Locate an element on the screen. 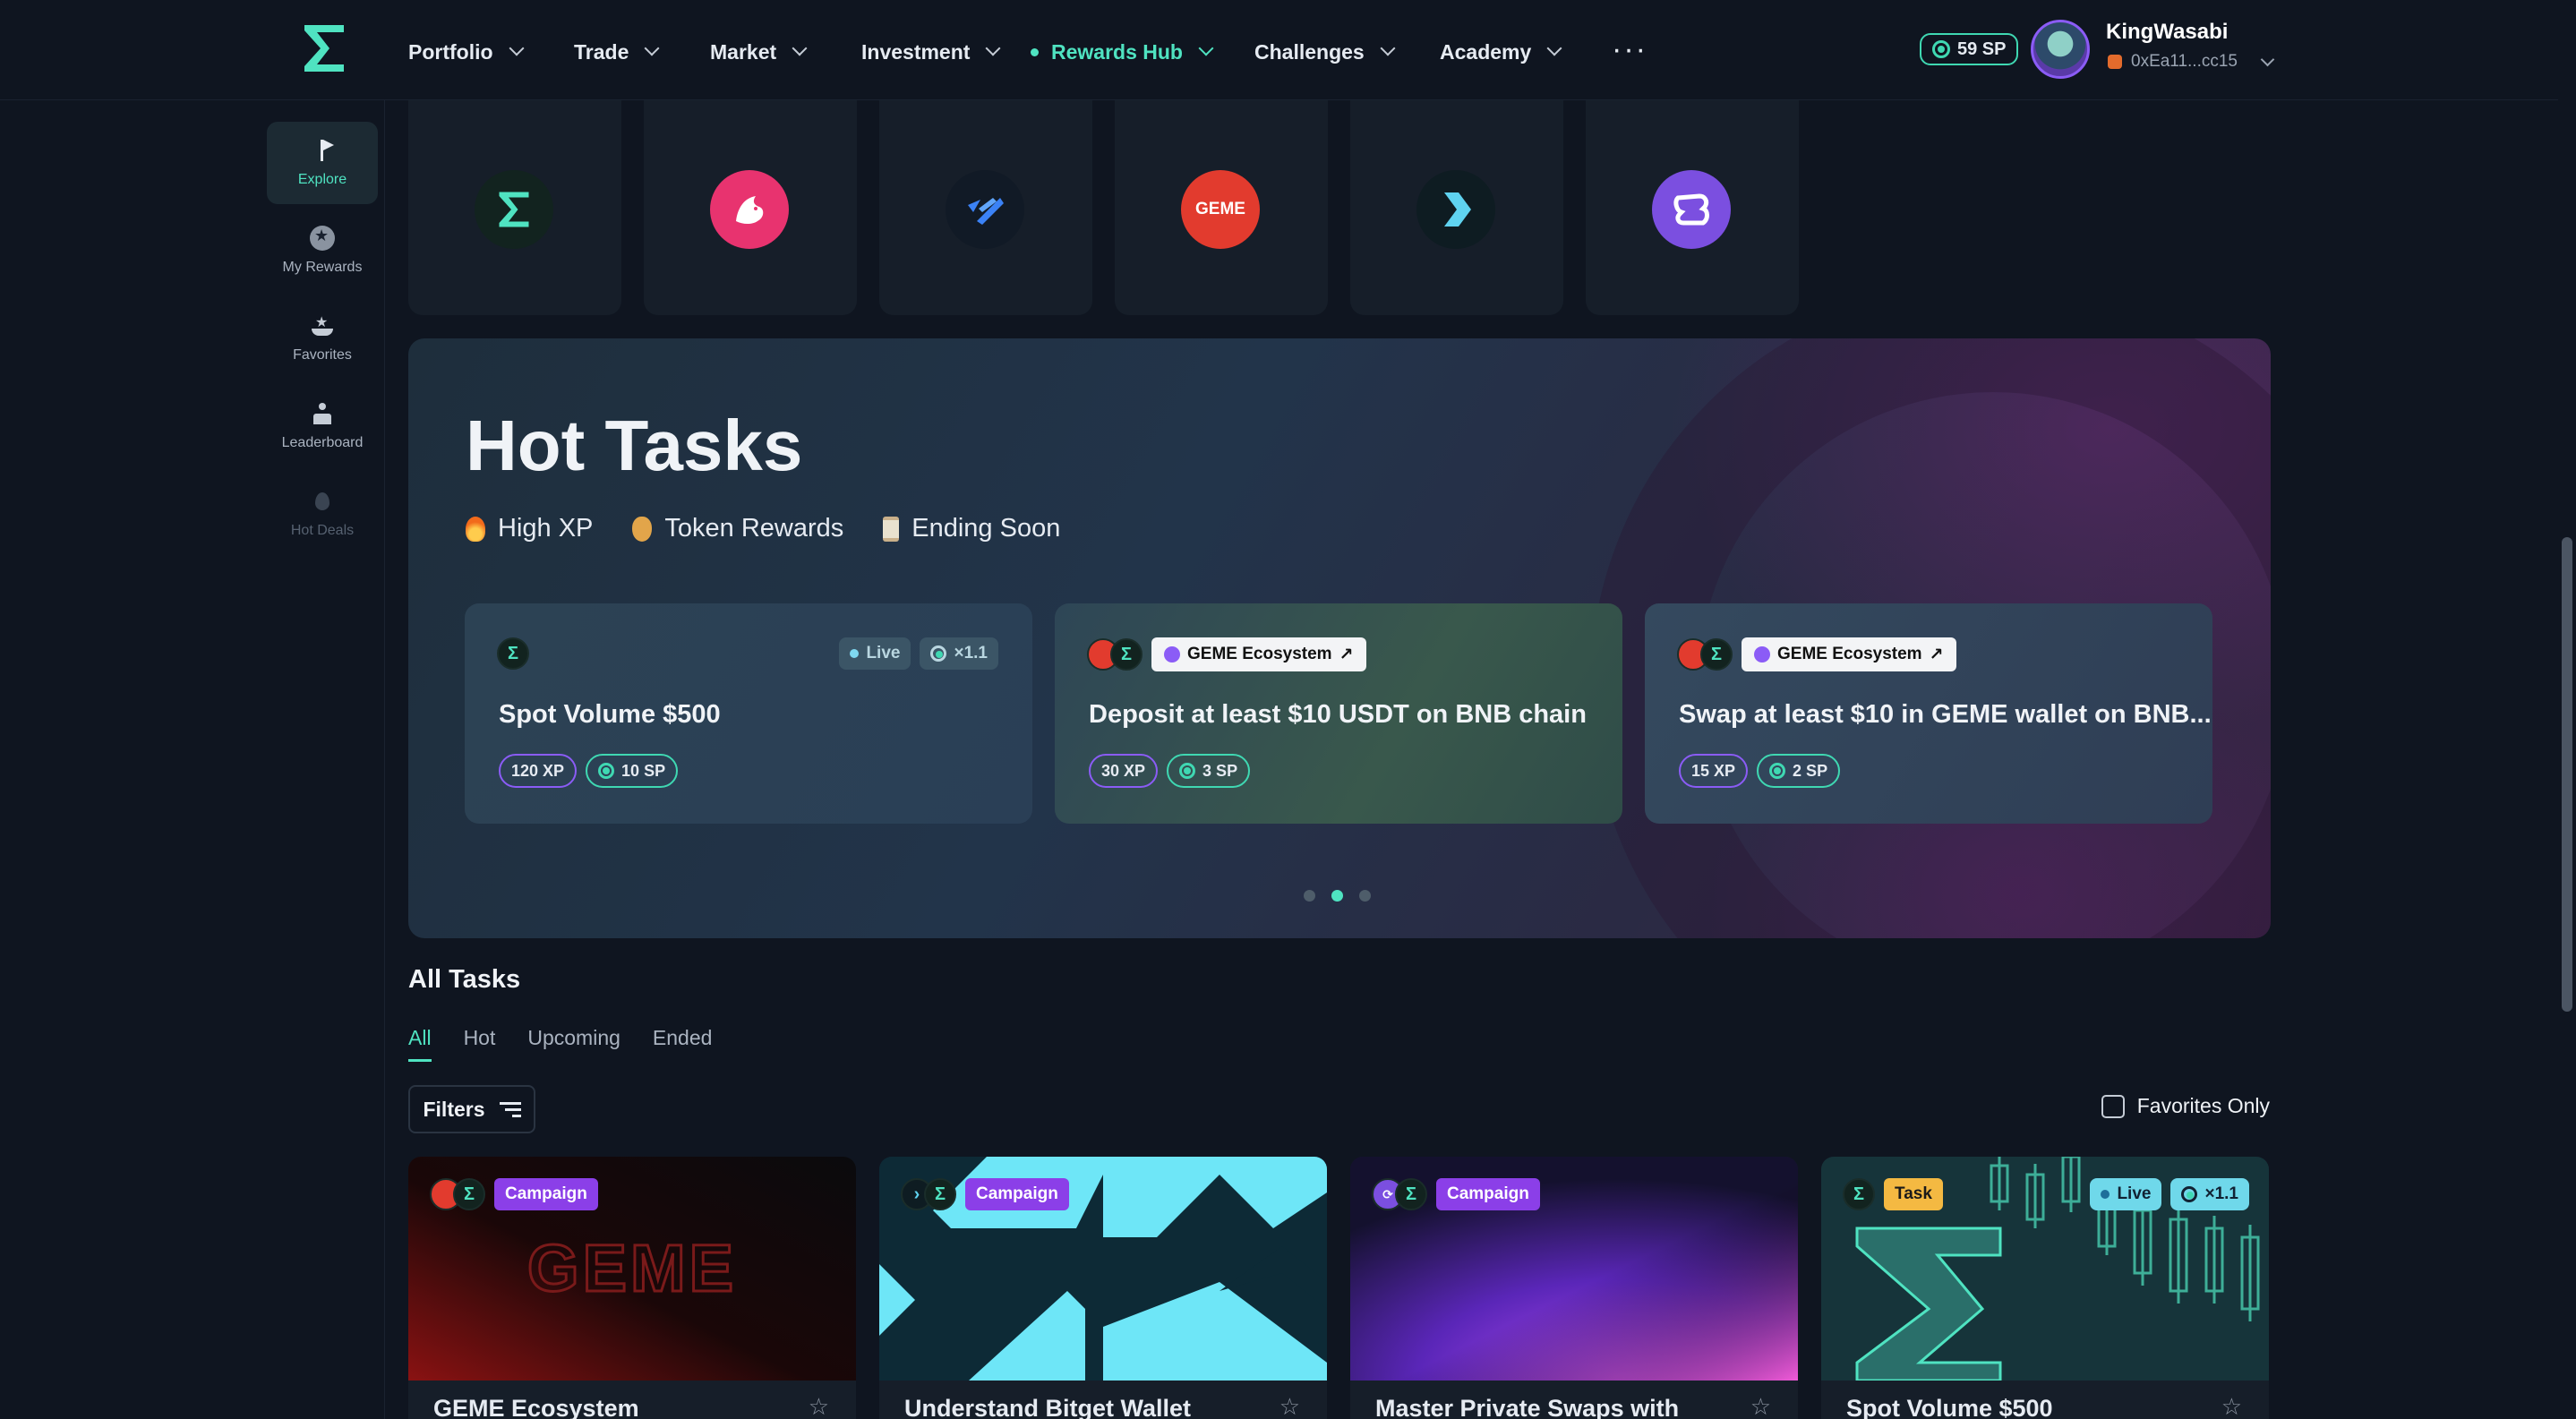 Image resolution: width=2576 pixels, height=1419 pixels. leaderboard-icon is located at coordinates (322, 414).